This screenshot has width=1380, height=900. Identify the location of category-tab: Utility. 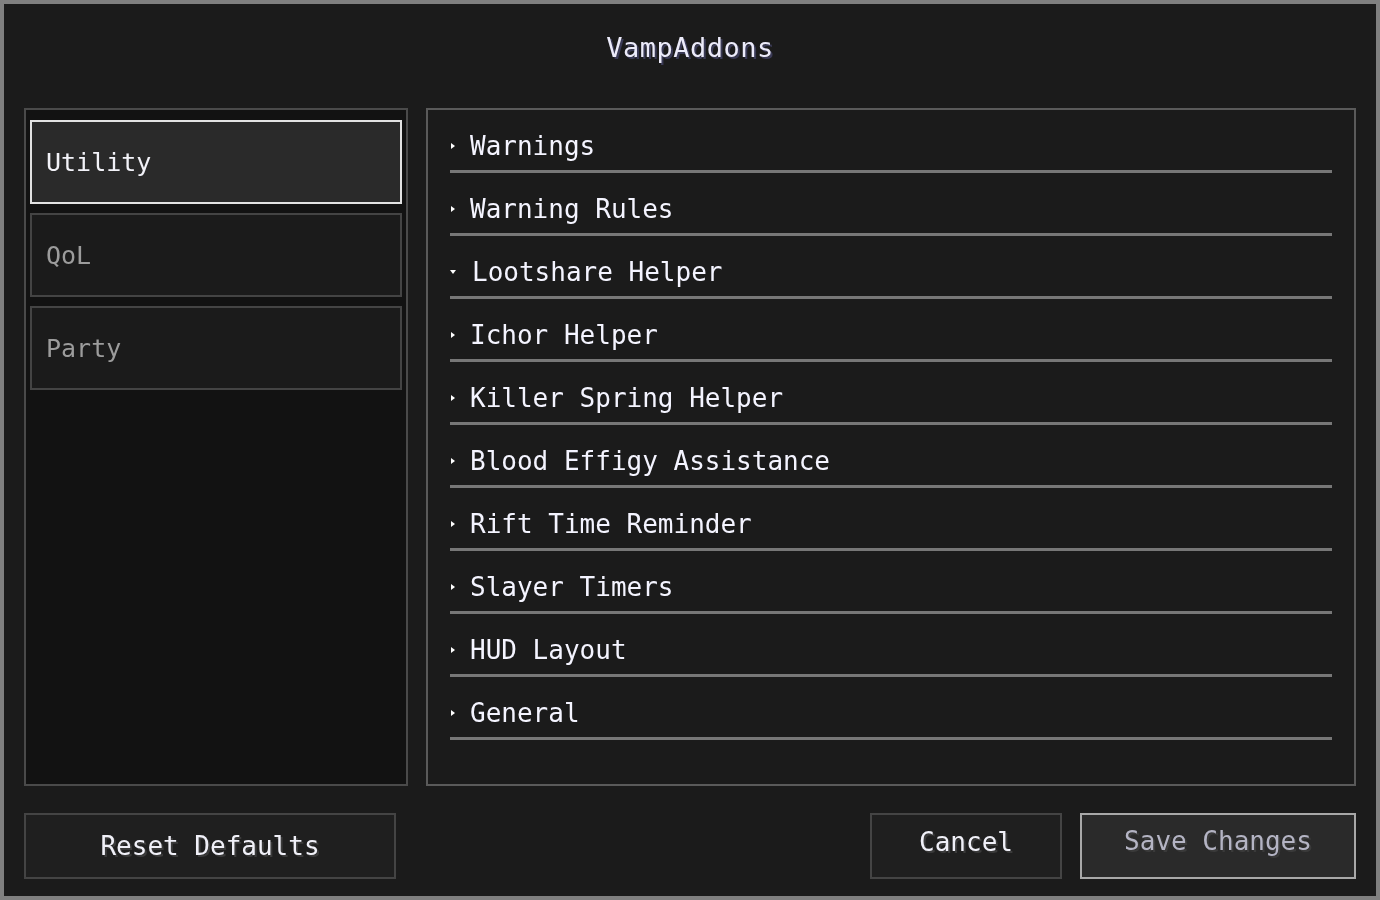
(216, 162).